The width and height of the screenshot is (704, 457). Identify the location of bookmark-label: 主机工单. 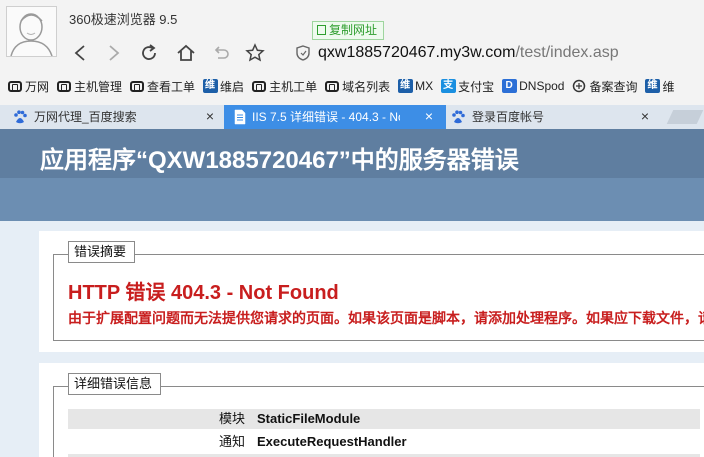
(293, 86).